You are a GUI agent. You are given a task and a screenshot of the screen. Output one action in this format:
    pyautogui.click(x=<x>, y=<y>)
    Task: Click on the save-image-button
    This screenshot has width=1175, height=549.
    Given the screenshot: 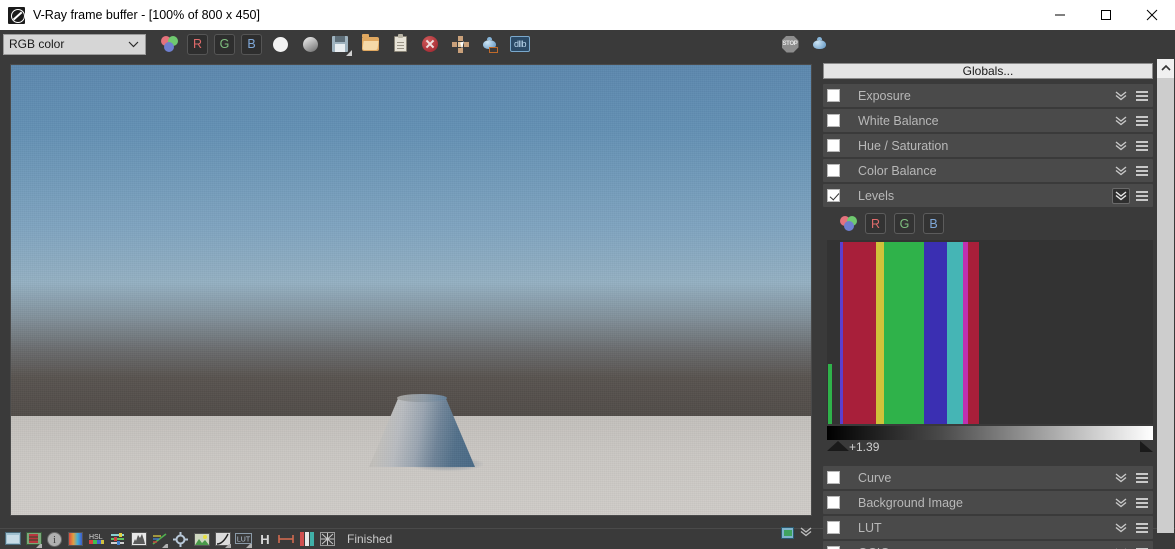 What is the action you would take?
    pyautogui.click(x=340, y=44)
    